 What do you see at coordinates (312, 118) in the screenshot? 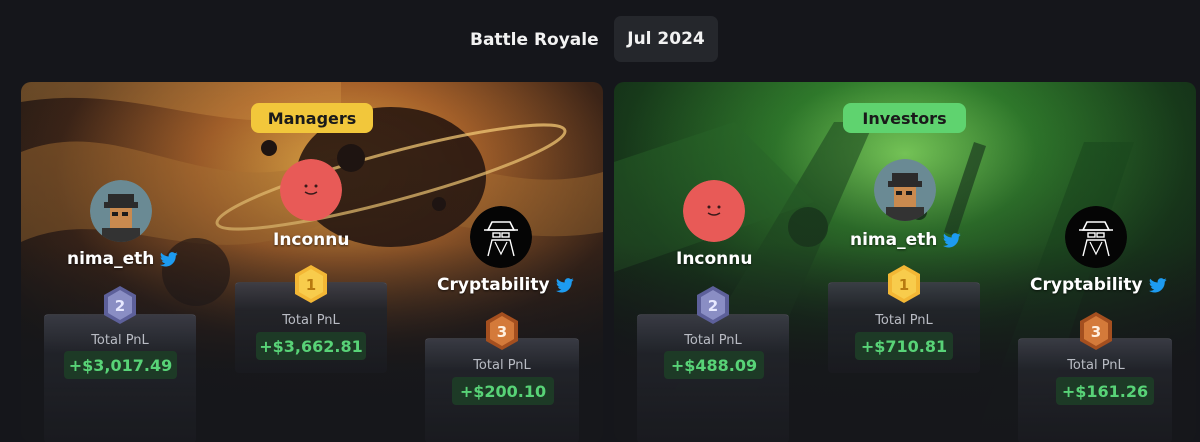
I see `managers-pill: Managers` at bounding box center [312, 118].